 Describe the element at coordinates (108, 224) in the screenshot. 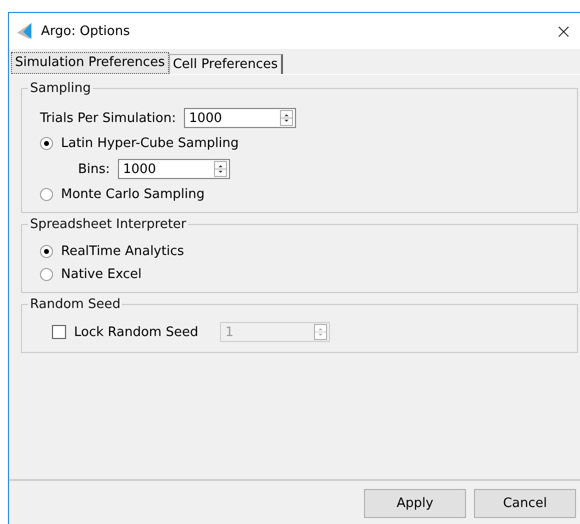

I see `group-title: Spreadsheet Interpreter` at that location.